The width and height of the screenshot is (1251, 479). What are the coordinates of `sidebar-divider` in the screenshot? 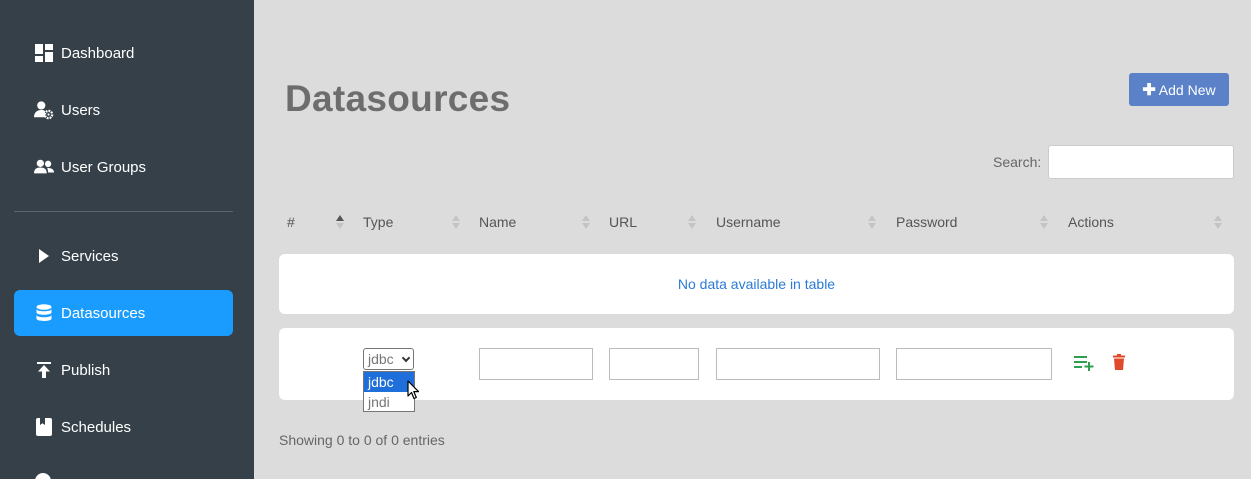 It's located at (123, 211).